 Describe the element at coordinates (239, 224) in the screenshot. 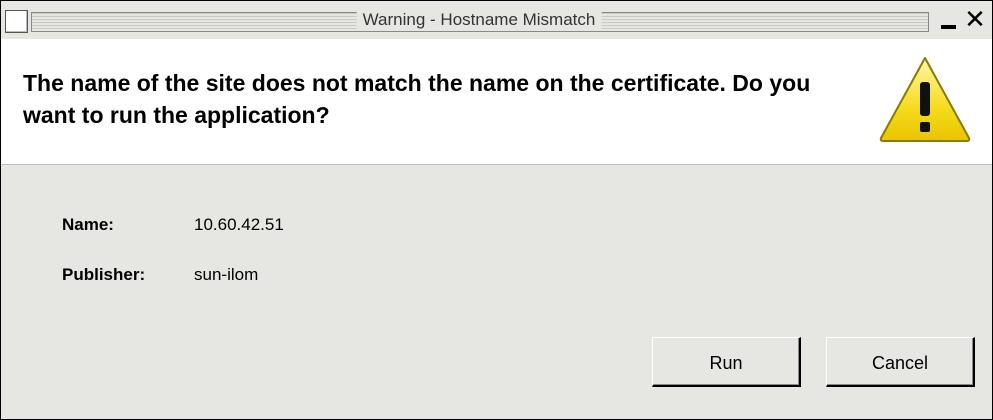

I see `name-value: 10.60.42.51` at that location.